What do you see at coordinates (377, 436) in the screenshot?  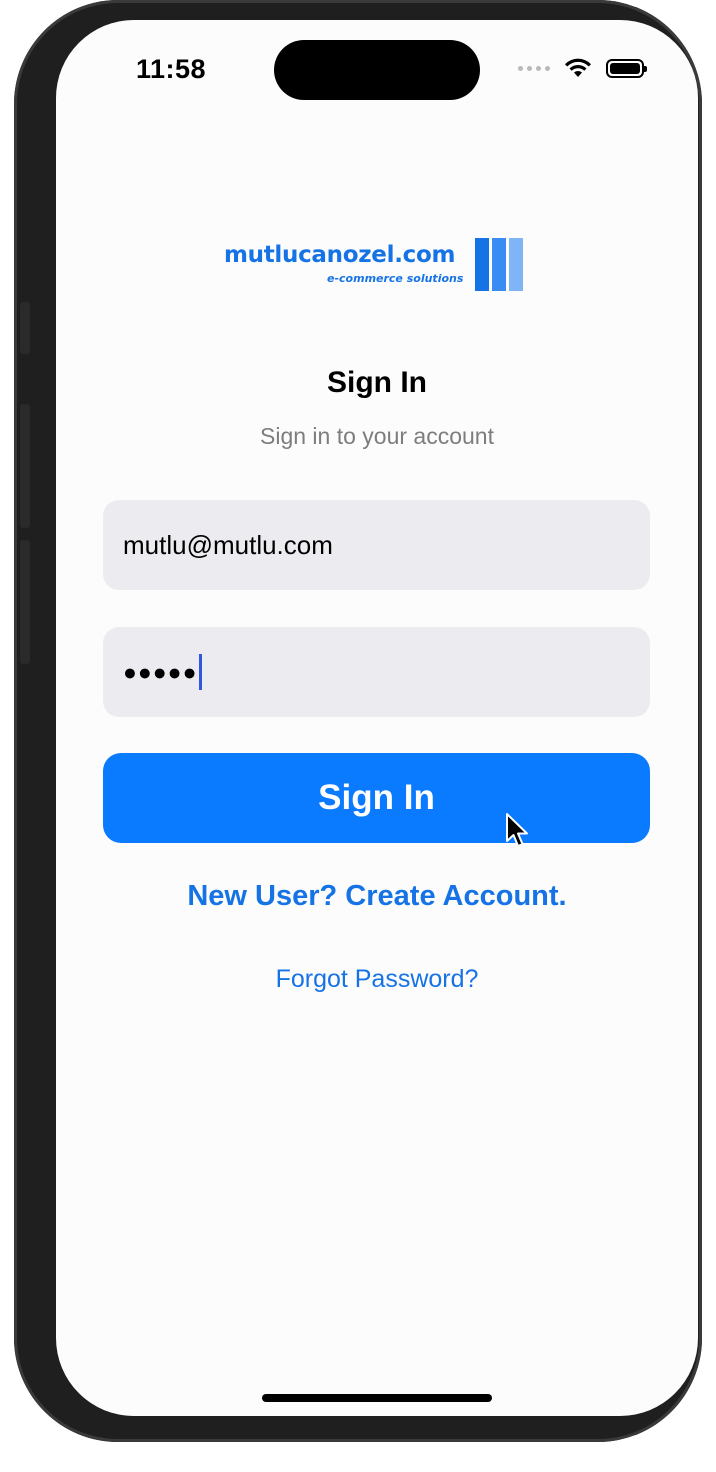 I see `page-subtitle: Sign in to your account` at bounding box center [377, 436].